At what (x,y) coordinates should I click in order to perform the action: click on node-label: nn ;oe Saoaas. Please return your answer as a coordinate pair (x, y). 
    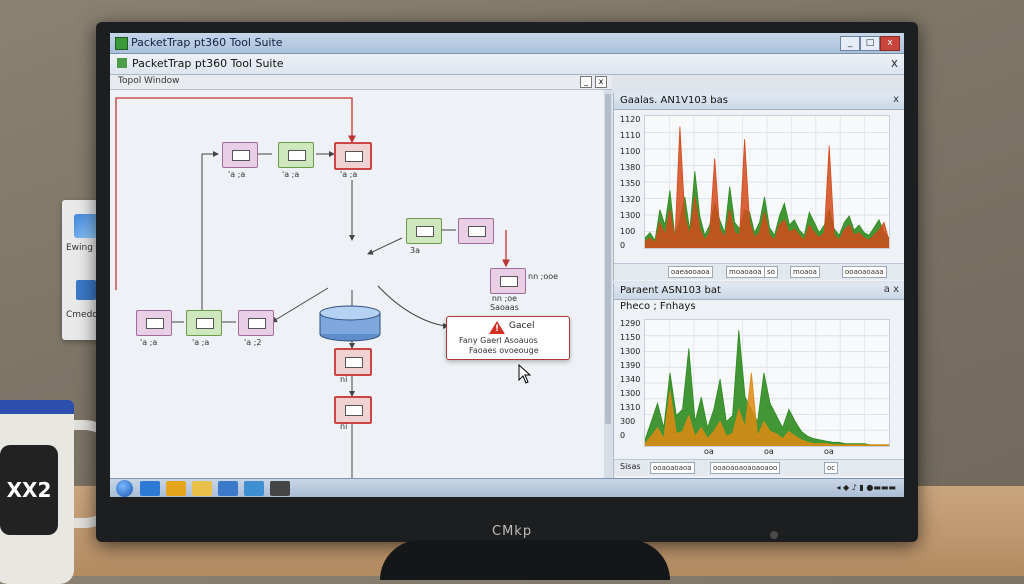
    Looking at the image, I should click on (504, 303).